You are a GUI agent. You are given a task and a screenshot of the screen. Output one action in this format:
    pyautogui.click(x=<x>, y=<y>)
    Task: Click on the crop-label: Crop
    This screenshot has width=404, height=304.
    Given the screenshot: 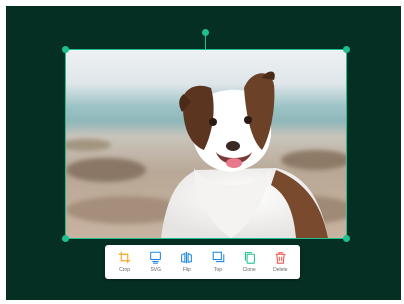 What is the action you would take?
    pyautogui.click(x=124, y=270)
    